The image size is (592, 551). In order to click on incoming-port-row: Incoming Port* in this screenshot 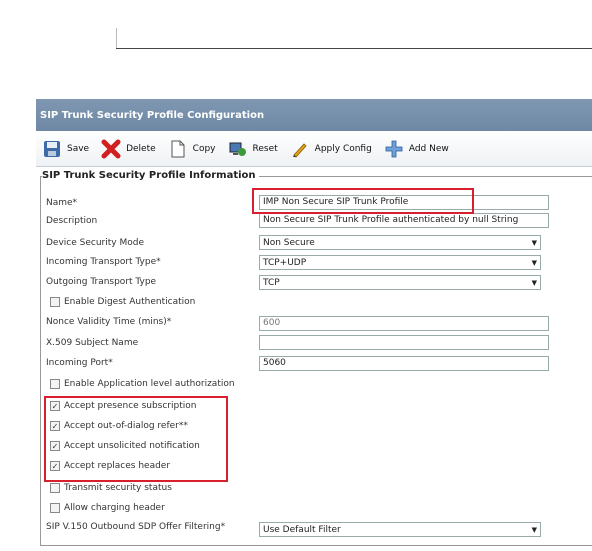, I will do `click(153, 362)`.